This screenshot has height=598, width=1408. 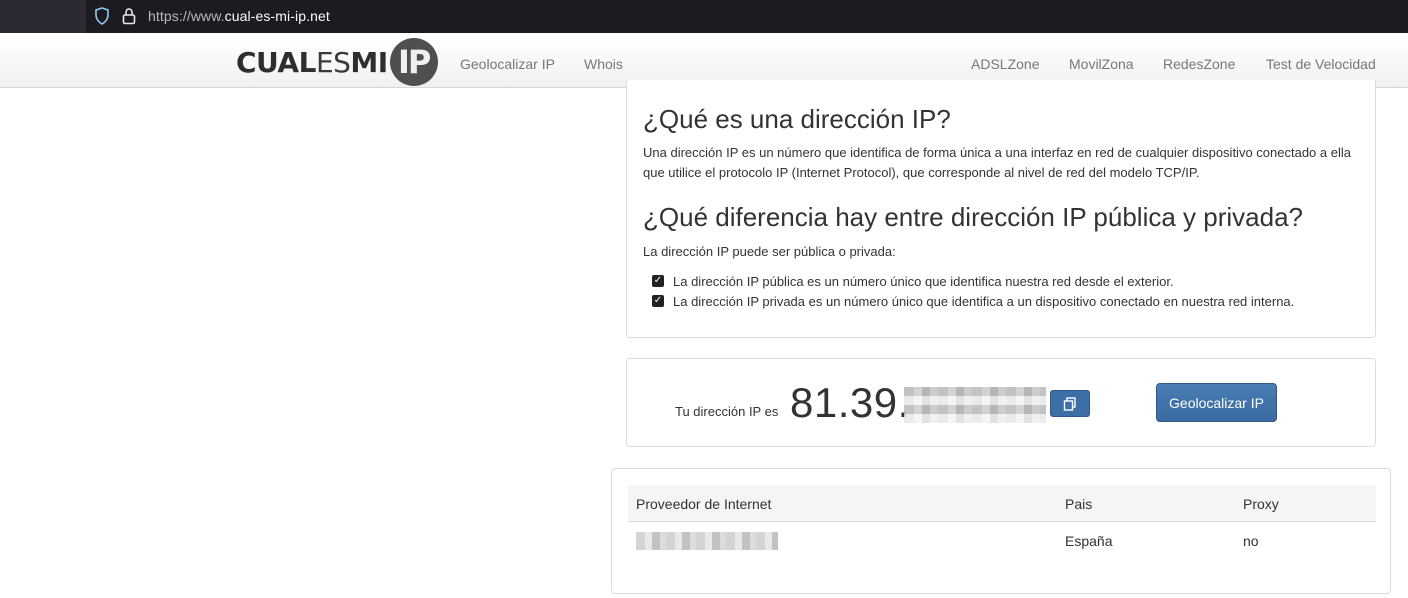 I want to click on isp-redacted-blur, so click(x=707, y=541).